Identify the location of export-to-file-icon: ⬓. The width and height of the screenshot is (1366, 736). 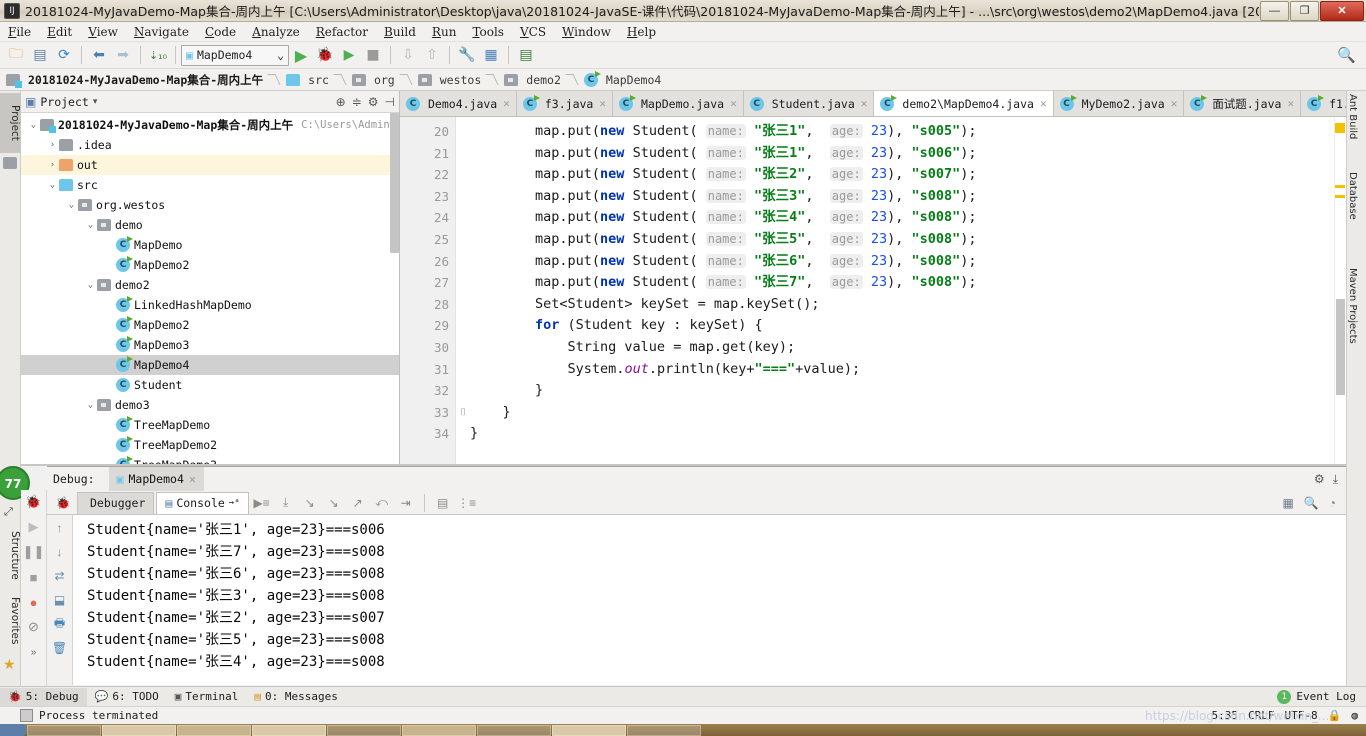
(60, 600).